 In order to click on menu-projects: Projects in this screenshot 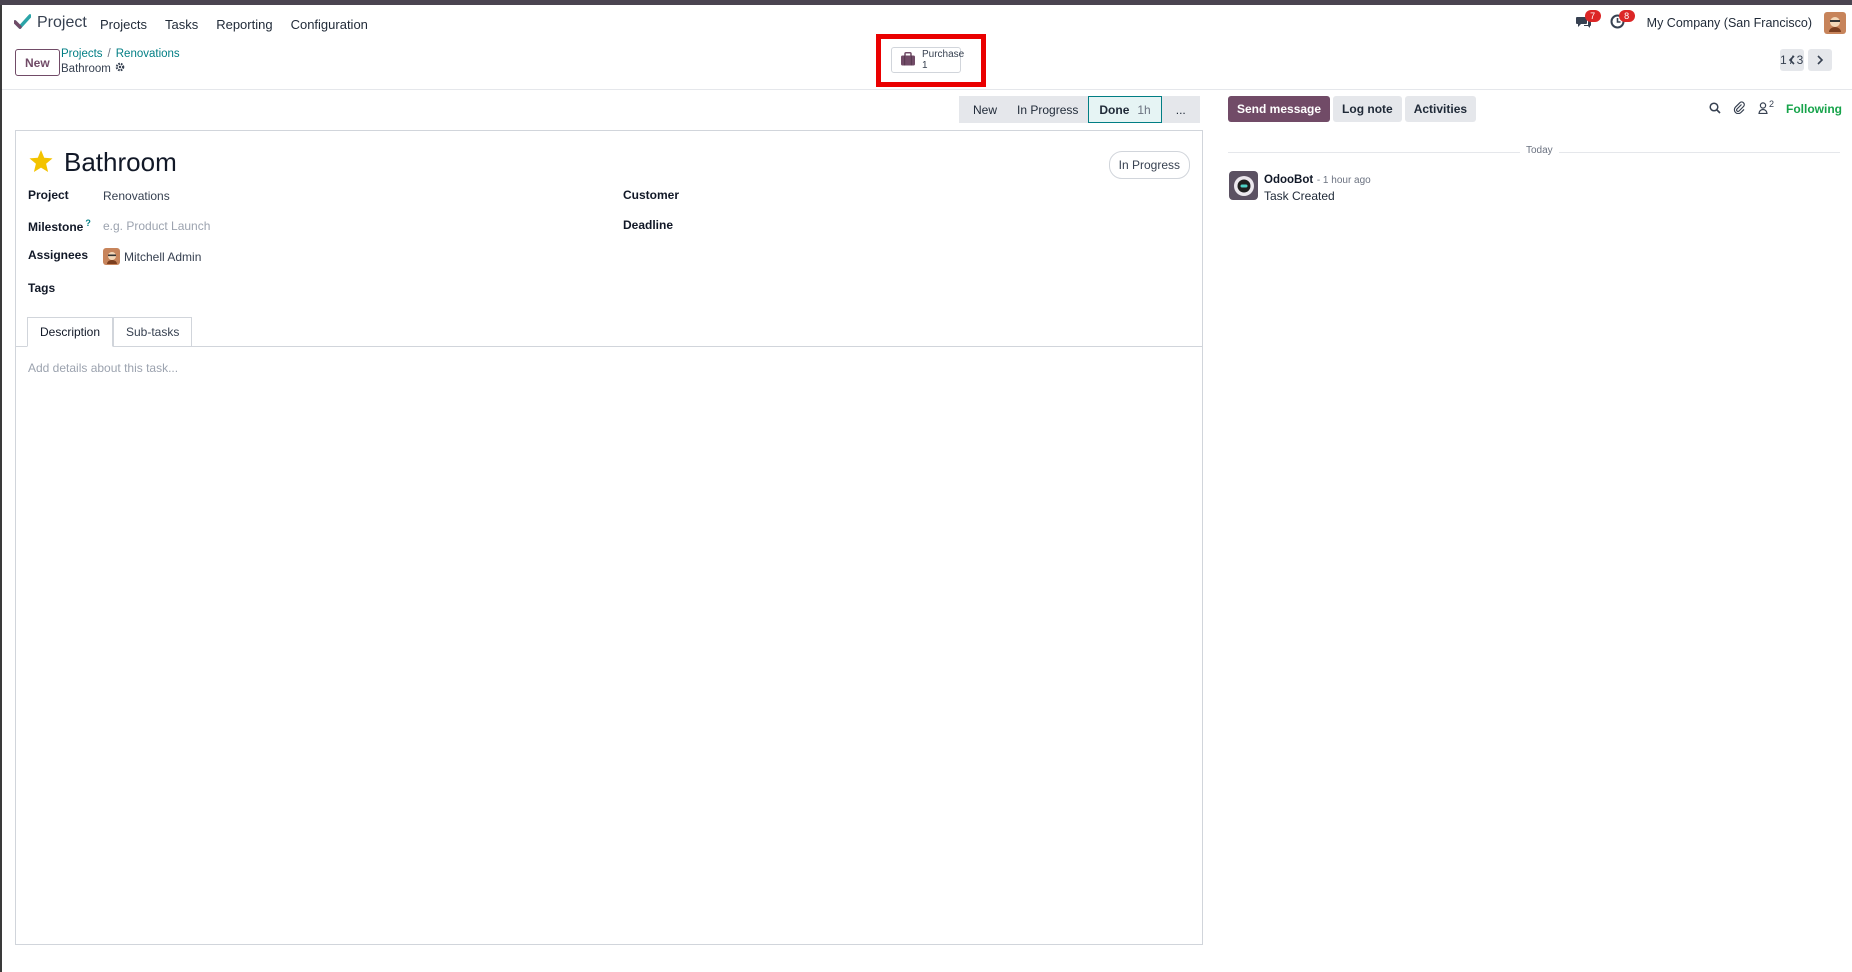, I will do `click(123, 24)`.